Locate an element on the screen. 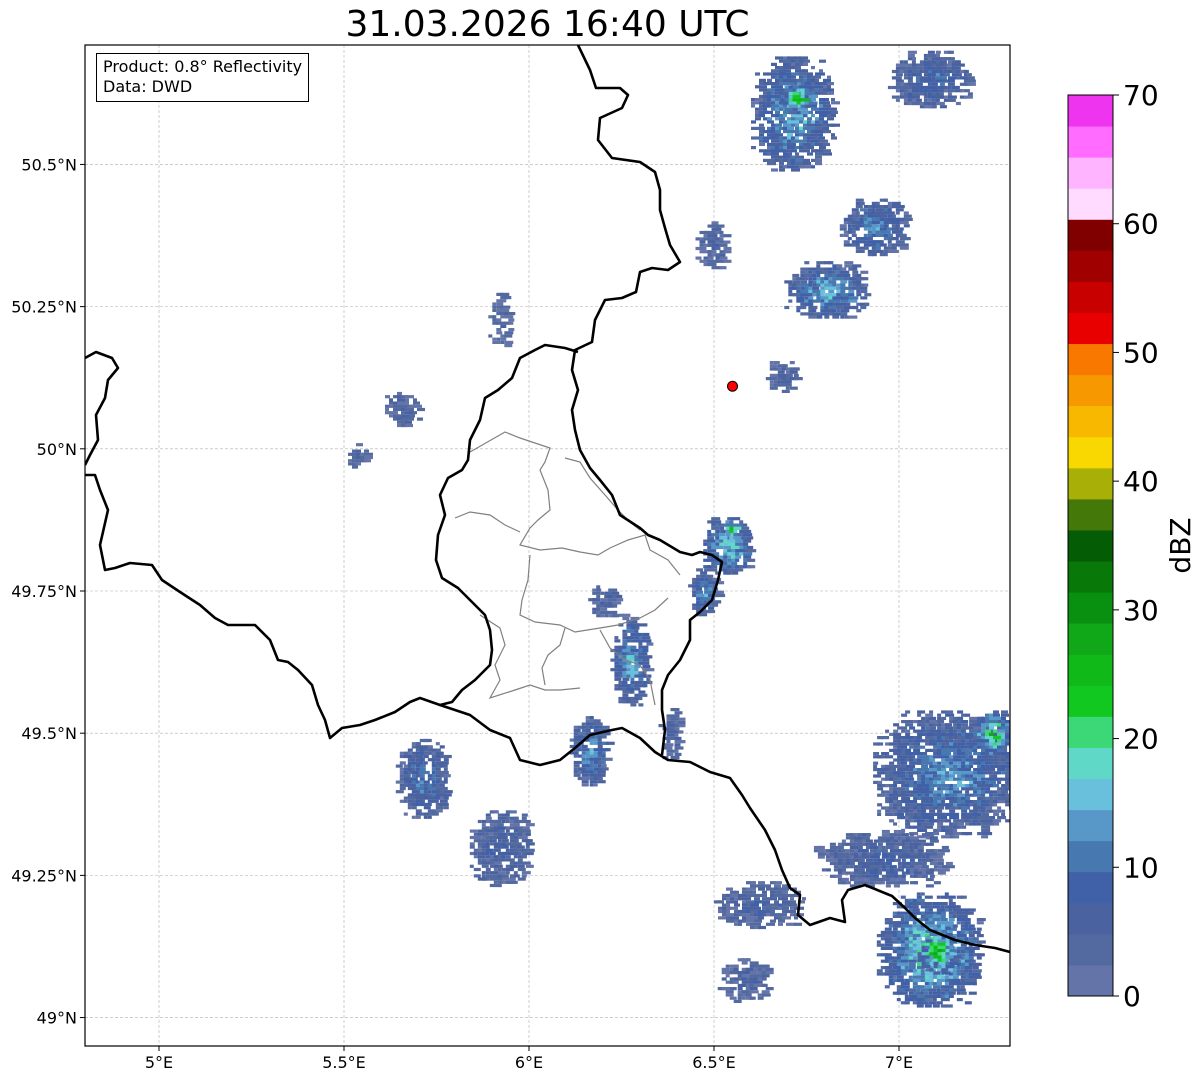  product-label: Product: 0.8° Reflectivity is located at coordinates (203, 66).